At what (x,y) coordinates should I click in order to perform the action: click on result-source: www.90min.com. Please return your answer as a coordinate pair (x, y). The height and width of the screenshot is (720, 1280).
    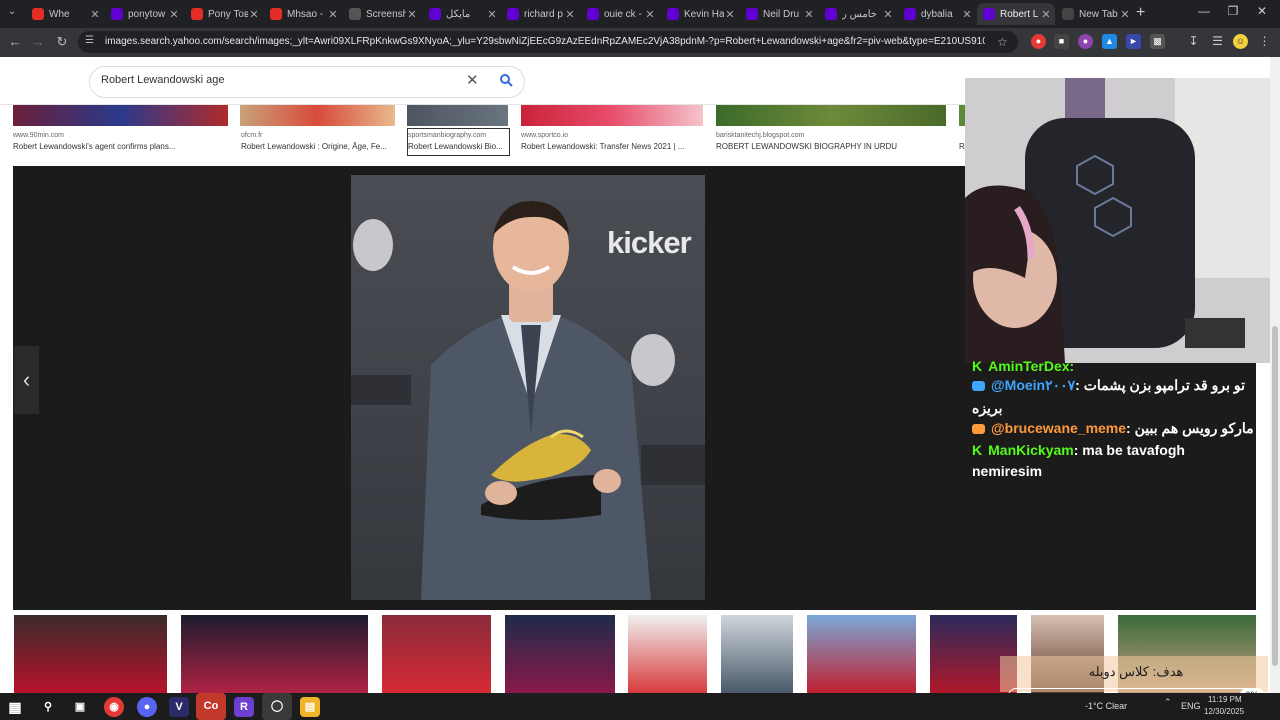
    Looking at the image, I should click on (38, 135).